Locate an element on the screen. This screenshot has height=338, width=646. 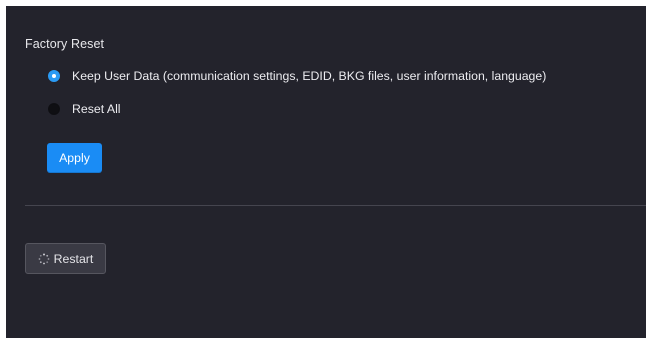
restart-button: Restart is located at coordinates (65, 258).